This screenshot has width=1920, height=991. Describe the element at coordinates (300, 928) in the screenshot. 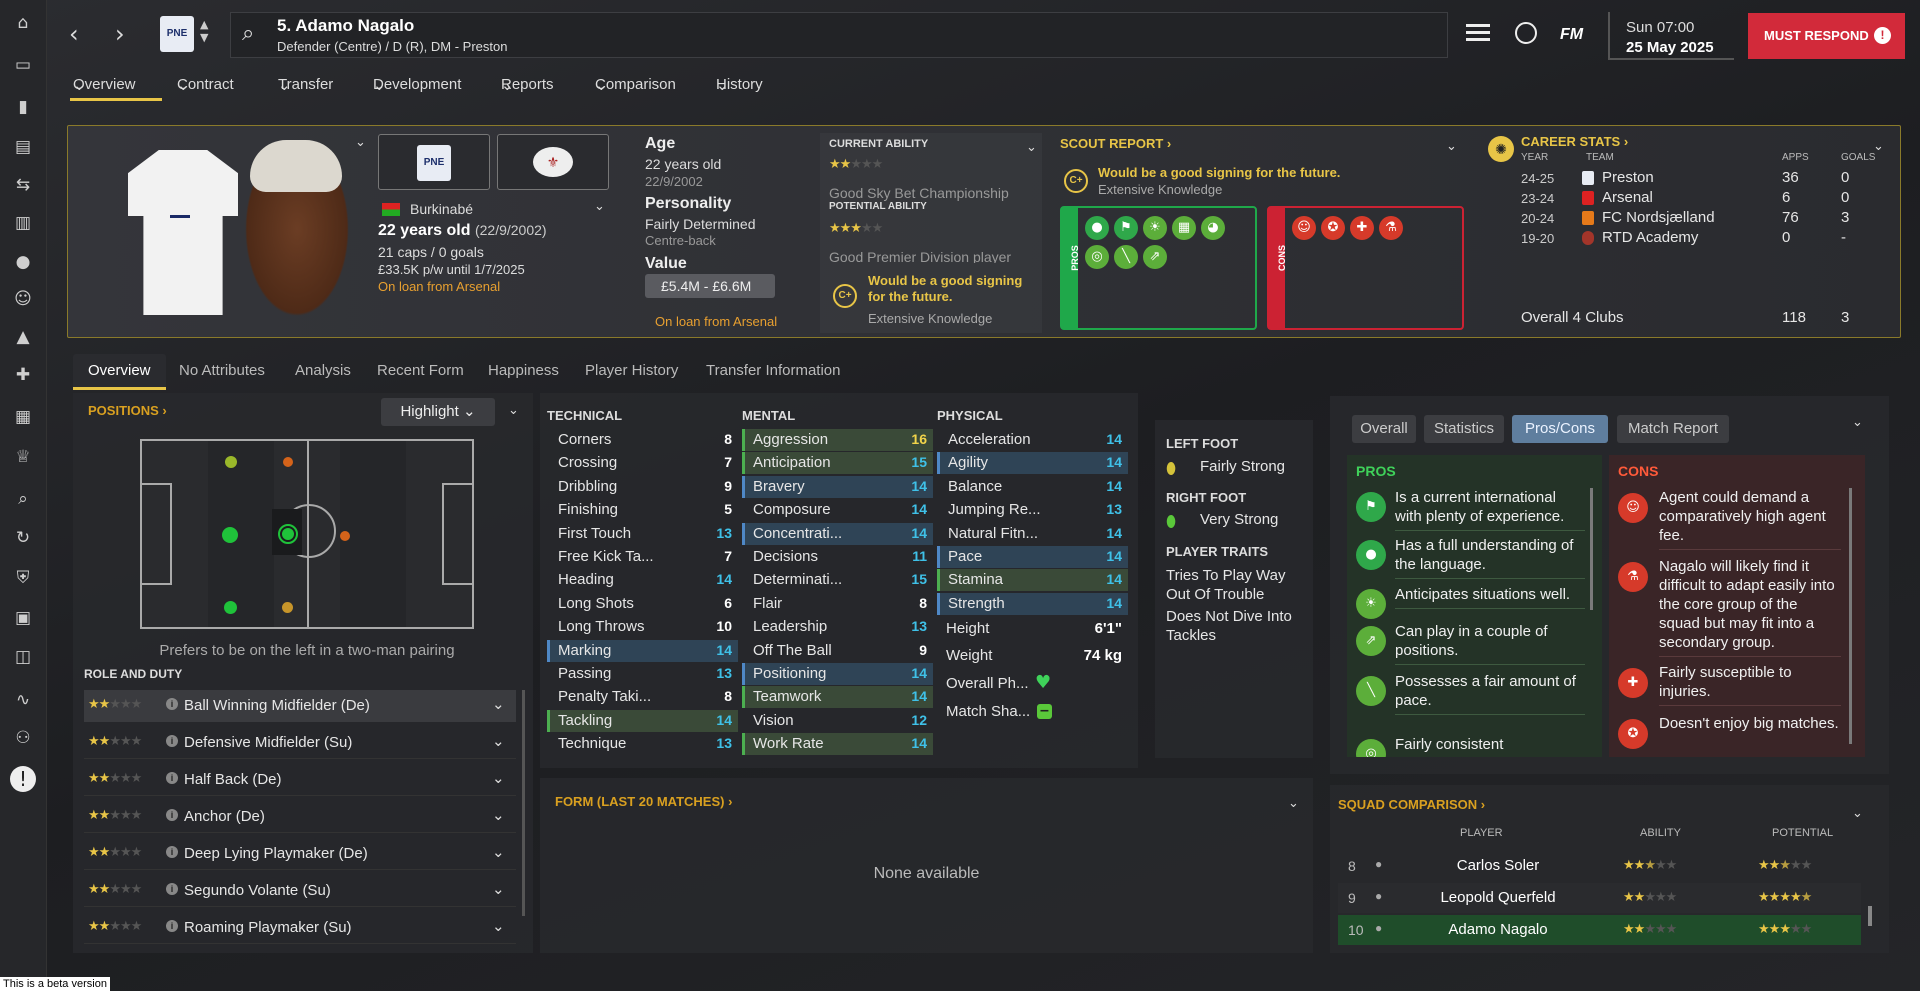

I see `role-row: ★★★★★ i Roaming Playmaker (Su) ⌄` at that location.